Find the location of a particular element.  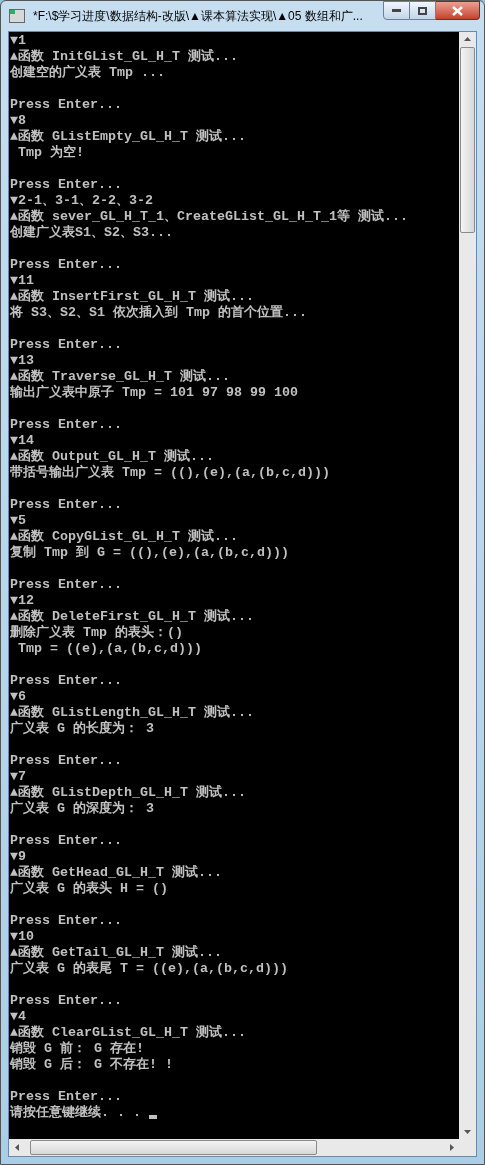

console-line: 广义表 G 的表尾 T = ((e),(a,(b,c,d))) is located at coordinates (149, 969).